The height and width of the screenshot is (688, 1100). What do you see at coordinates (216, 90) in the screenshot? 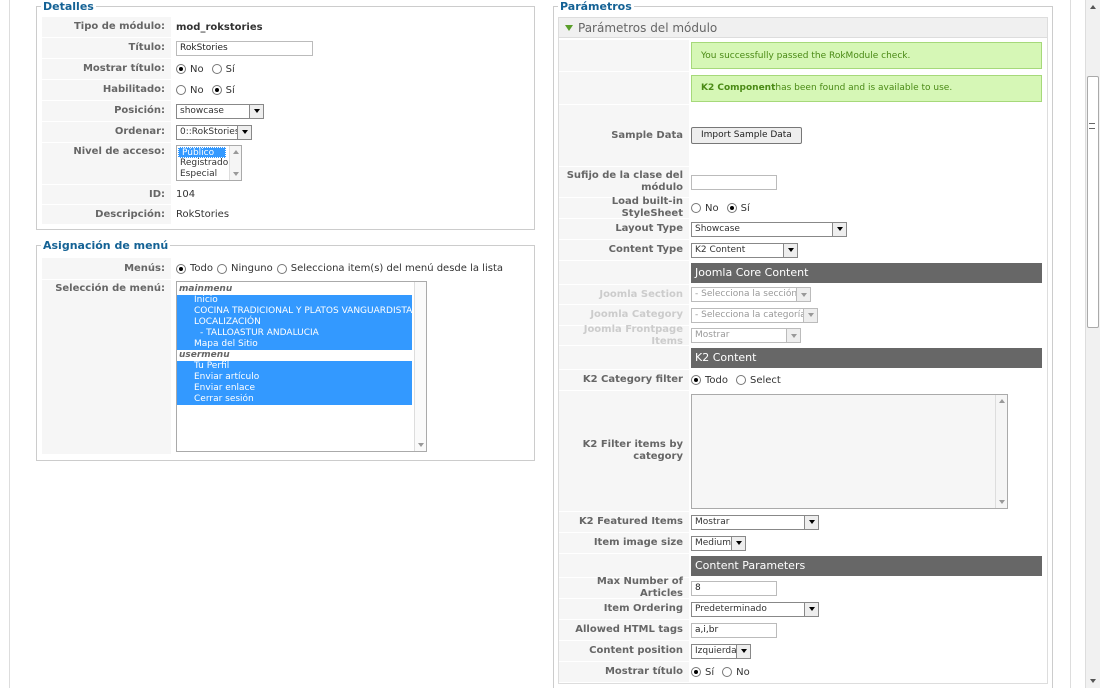
I see `habilitado-si-radio` at bounding box center [216, 90].